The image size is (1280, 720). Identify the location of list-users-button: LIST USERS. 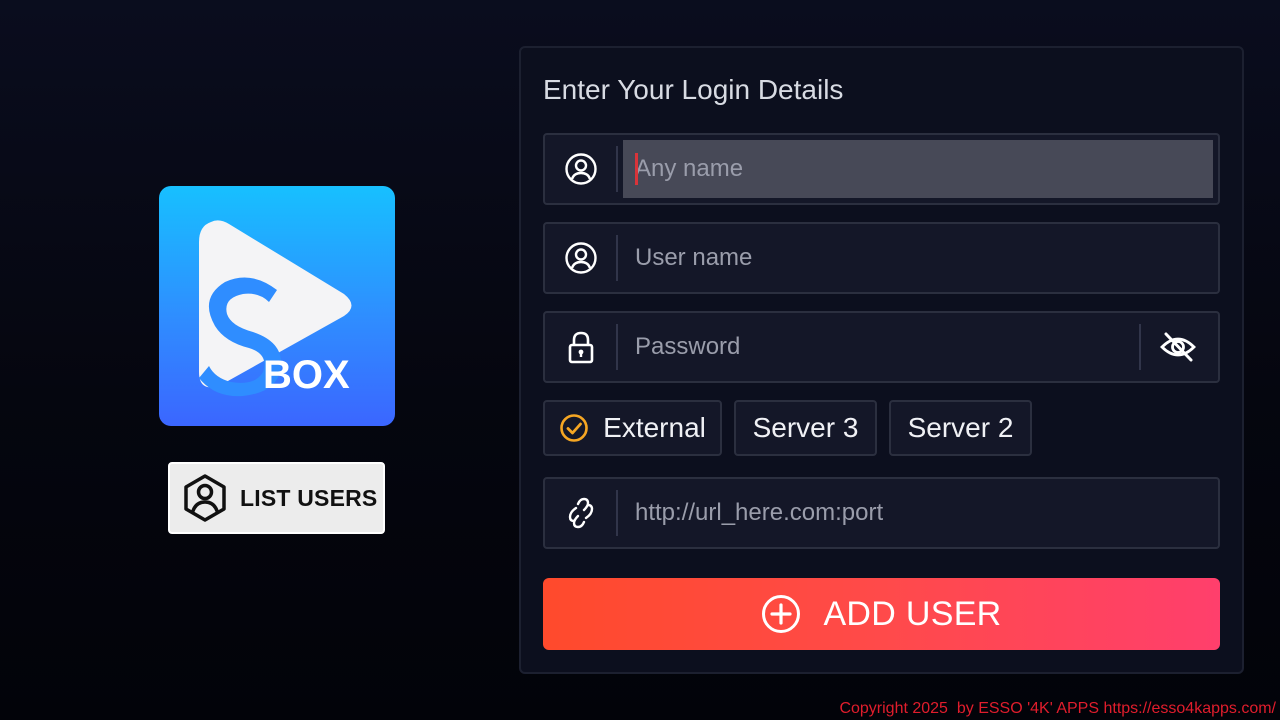
(276, 498).